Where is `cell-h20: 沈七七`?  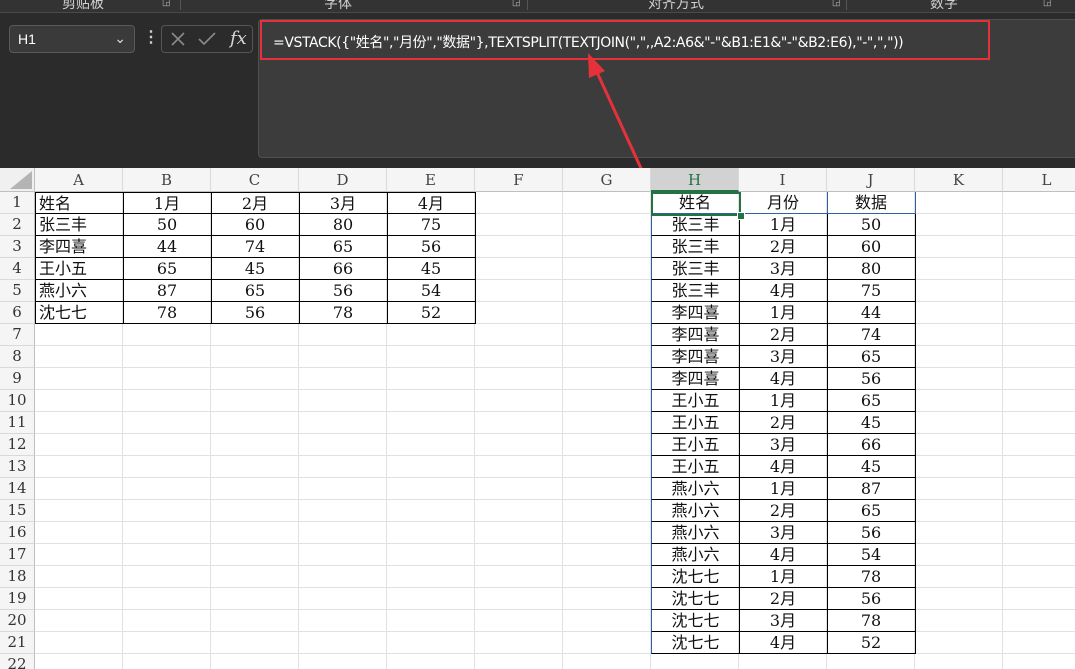 cell-h20: 沈七七 is located at coordinates (695, 621).